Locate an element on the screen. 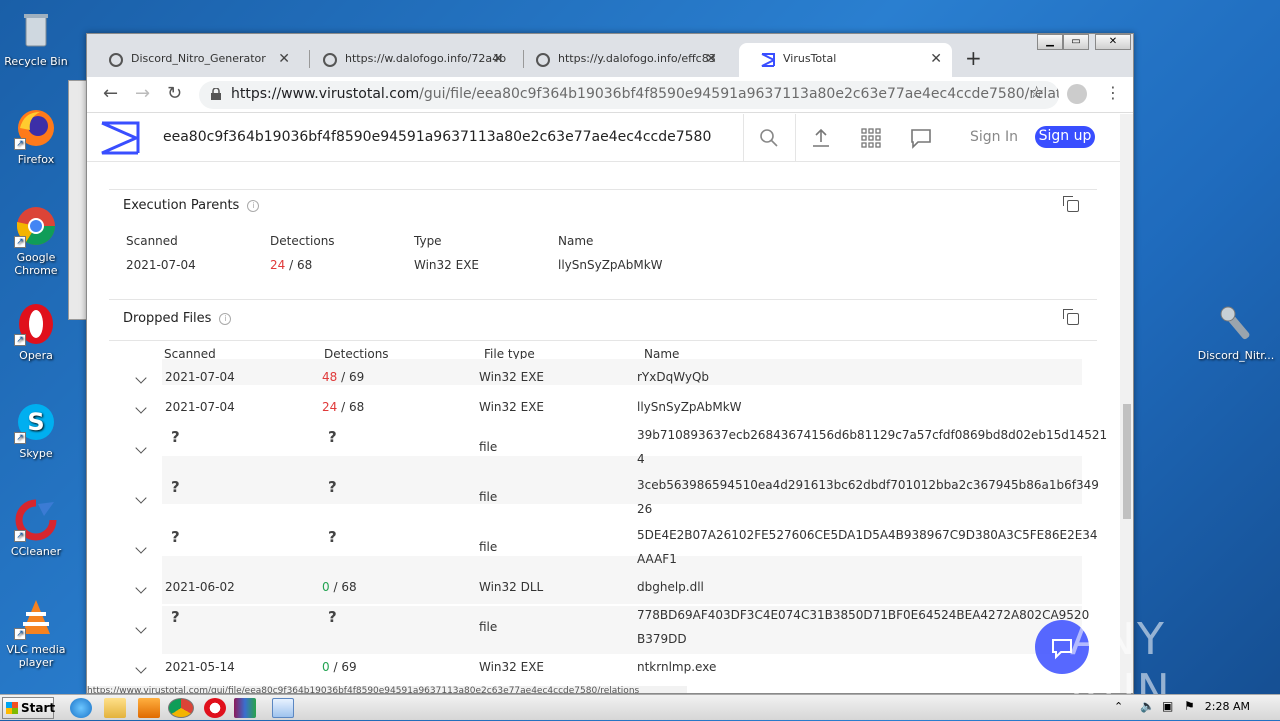 The height and width of the screenshot is (721, 1280). file-name: rYxDqWyQb is located at coordinates (673, 377).